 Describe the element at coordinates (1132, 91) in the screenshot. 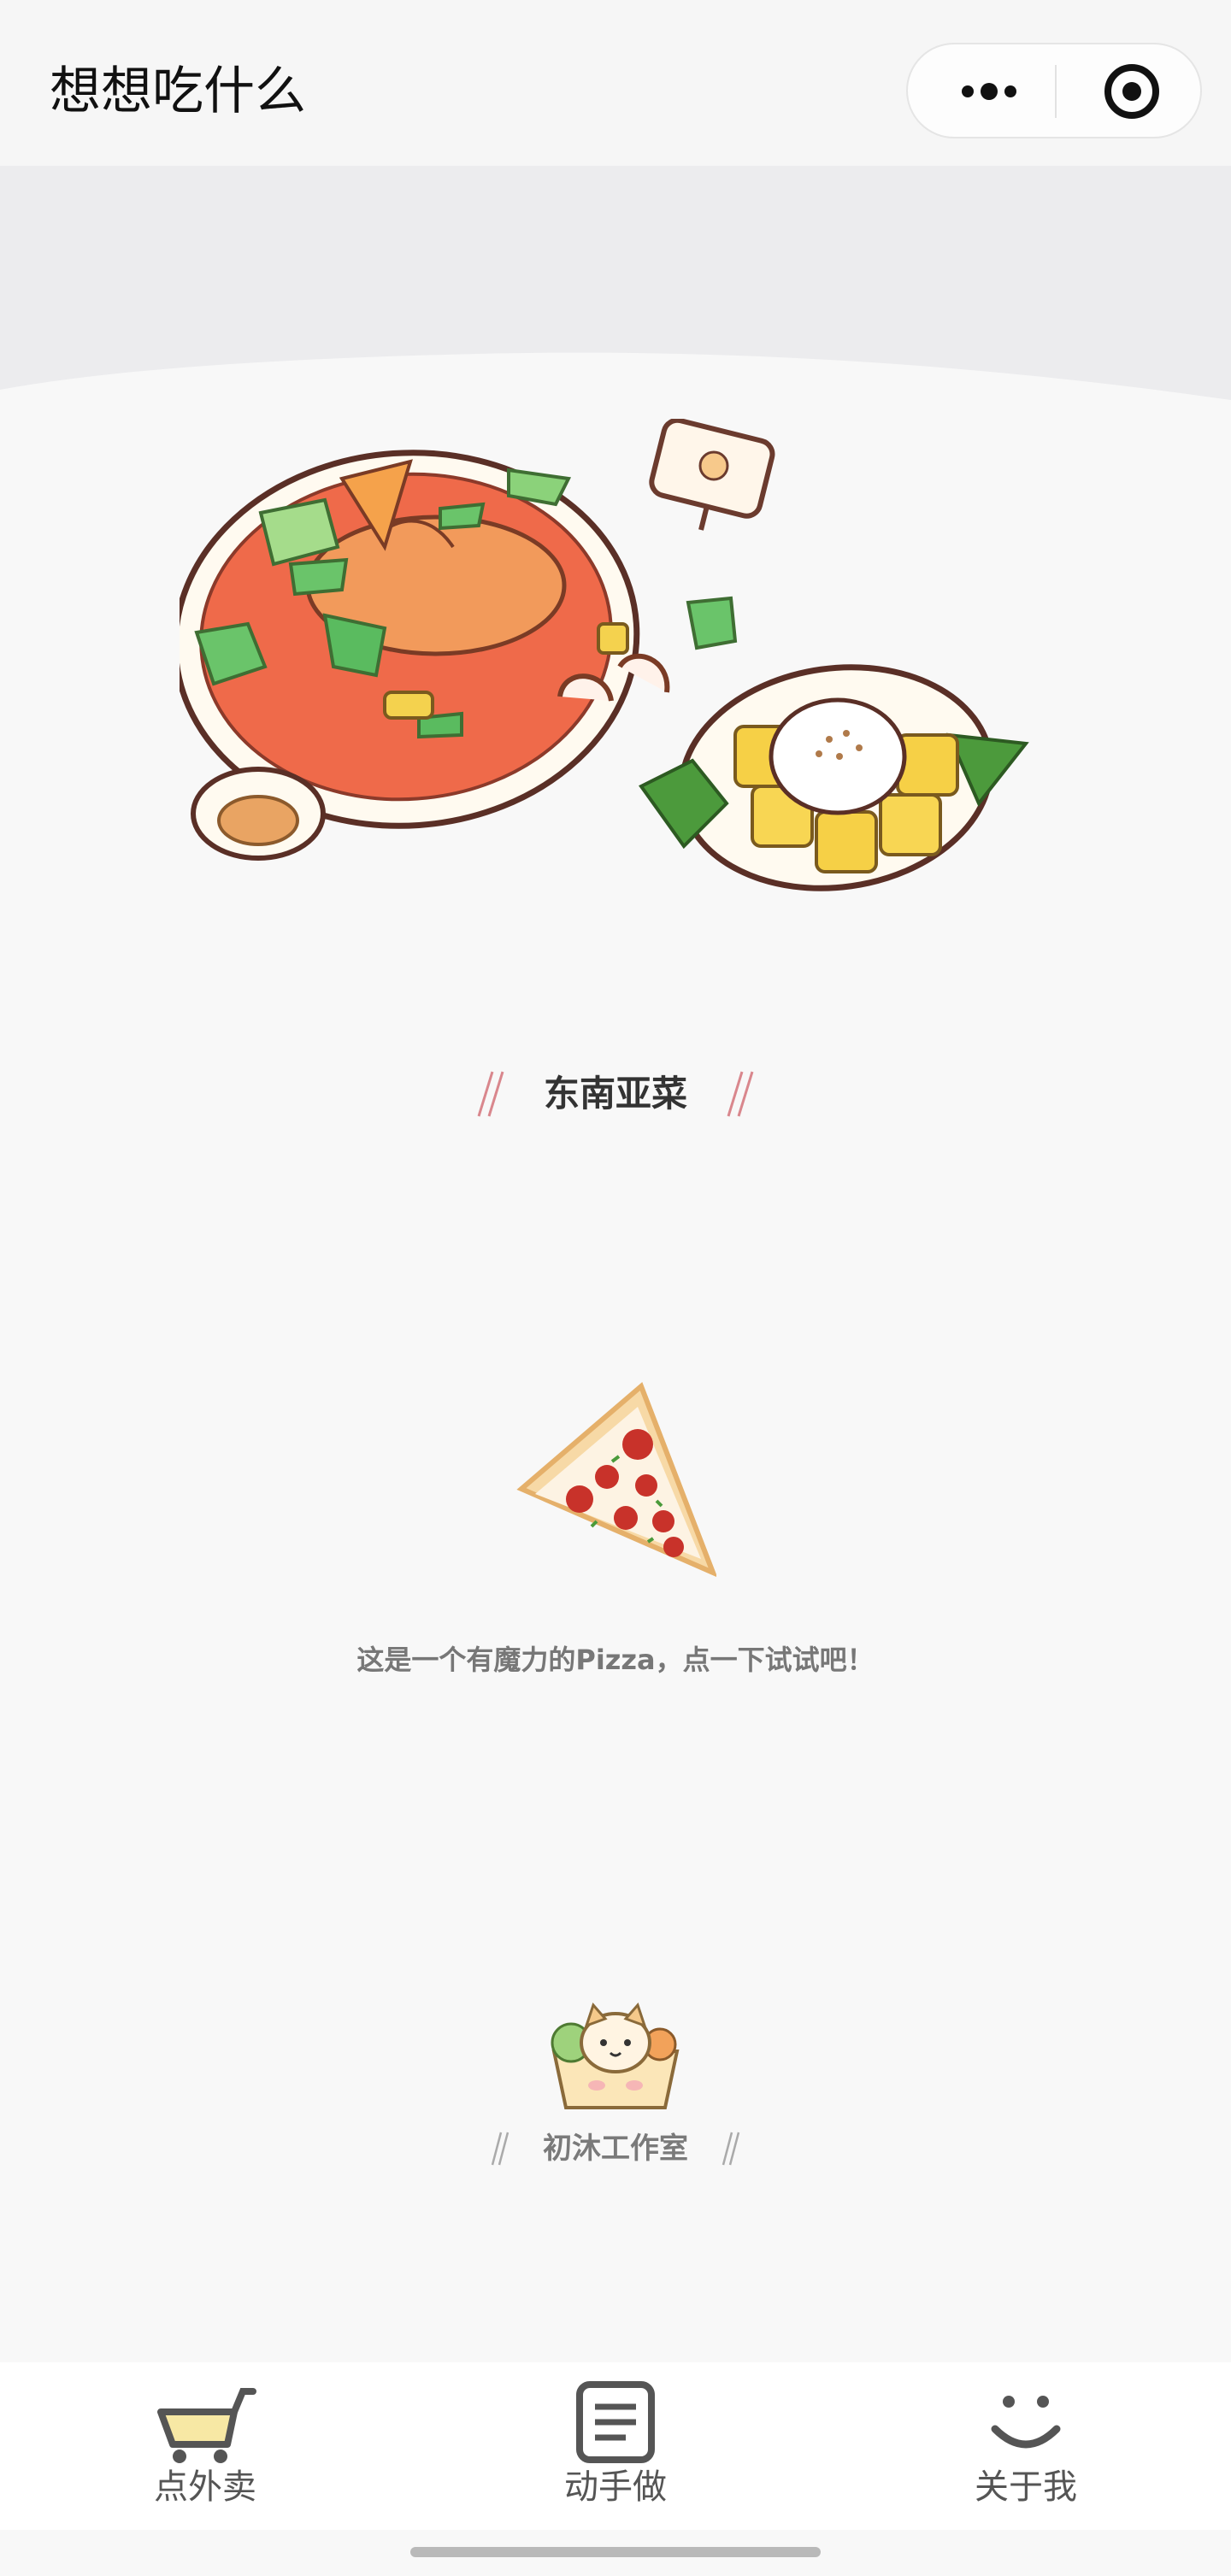

I see `target-circle-icon` at that location.